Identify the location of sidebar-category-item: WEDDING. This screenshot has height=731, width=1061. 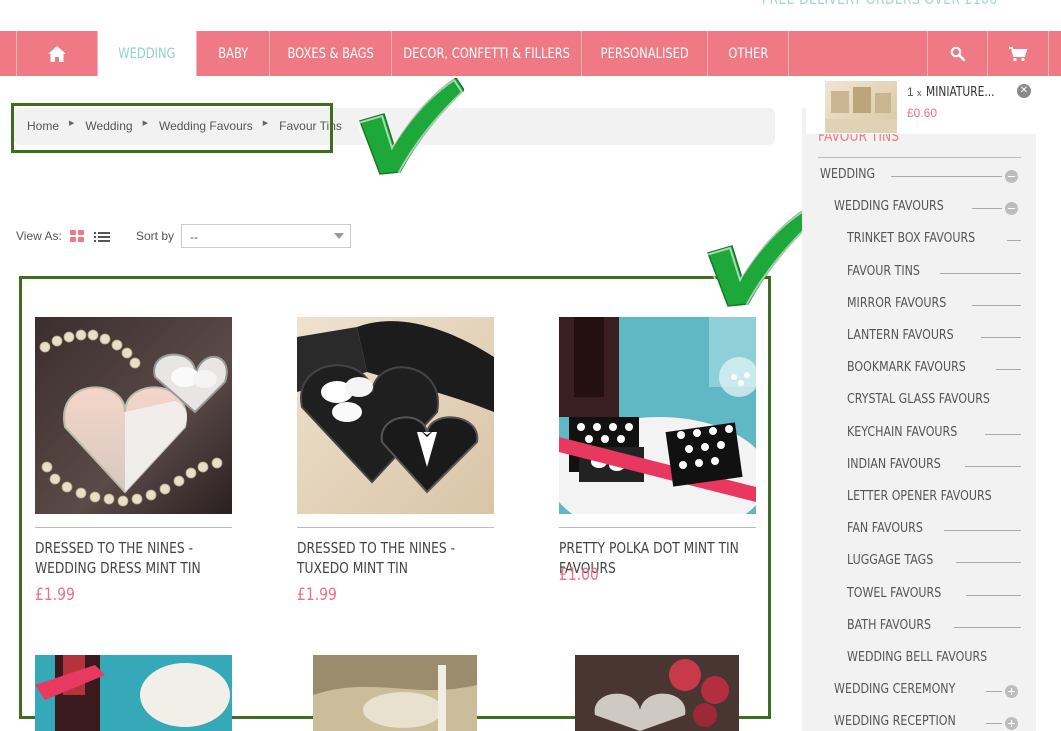
(530, 176).